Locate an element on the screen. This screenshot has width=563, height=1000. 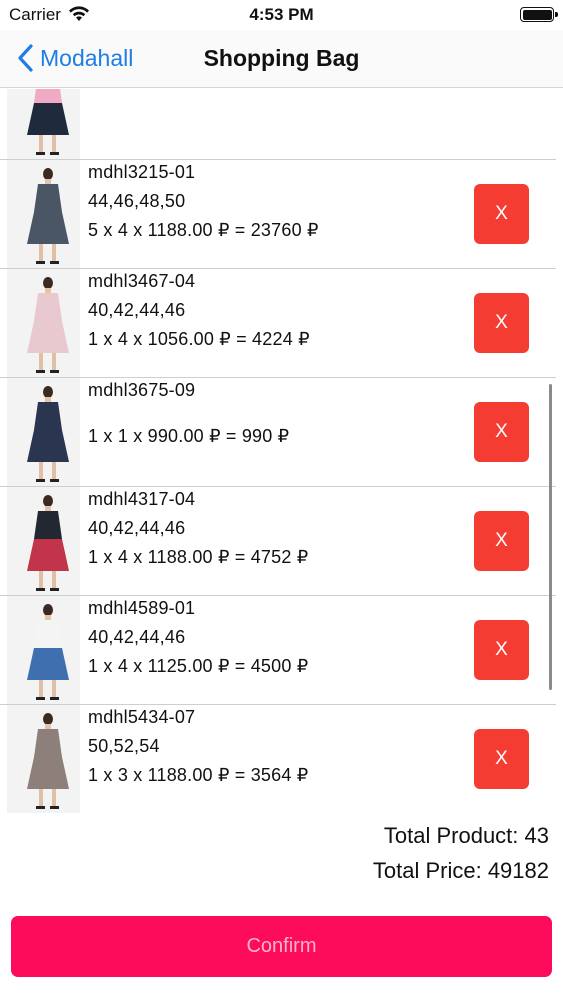
price-calculation: 1 x 4 x 1188.00 ₽ = 4752 ₽ is located at coordinates (198, 557).